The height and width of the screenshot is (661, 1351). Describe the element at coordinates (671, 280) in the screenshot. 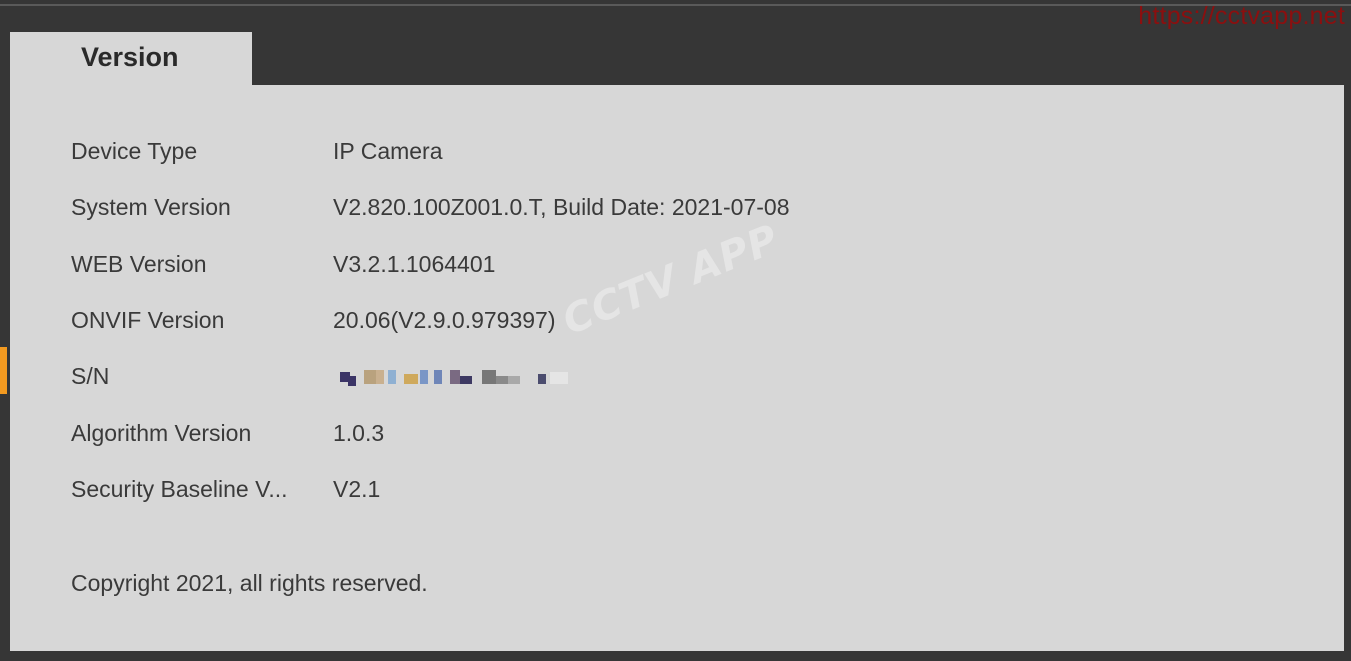

I see `logo-watermark: CCTV APP` at that location.